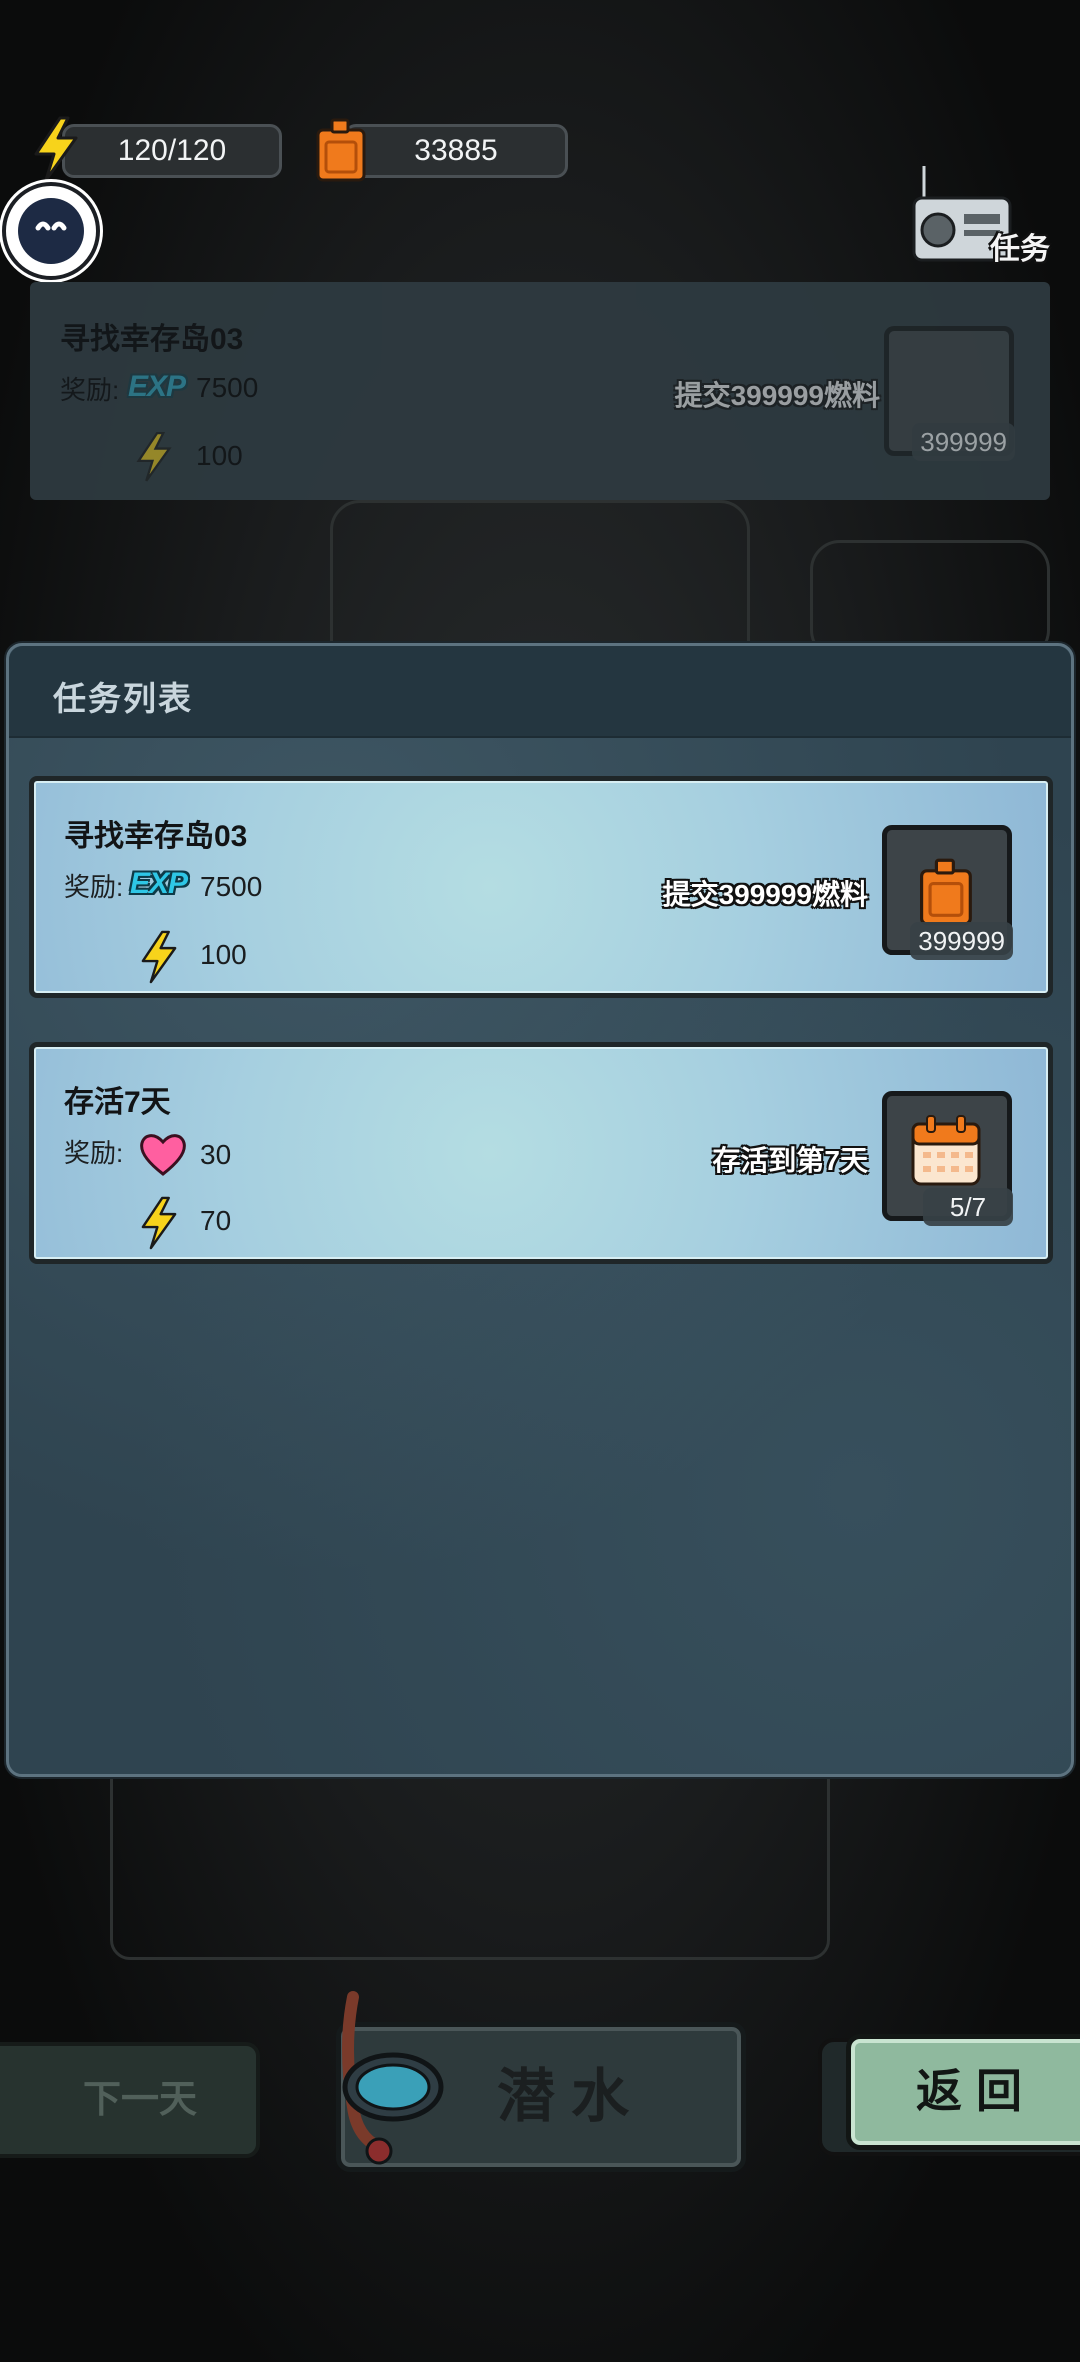 The image size is (1080, 2362). I want to click on quest-progress-count: 5/7, so click(968, 1207).